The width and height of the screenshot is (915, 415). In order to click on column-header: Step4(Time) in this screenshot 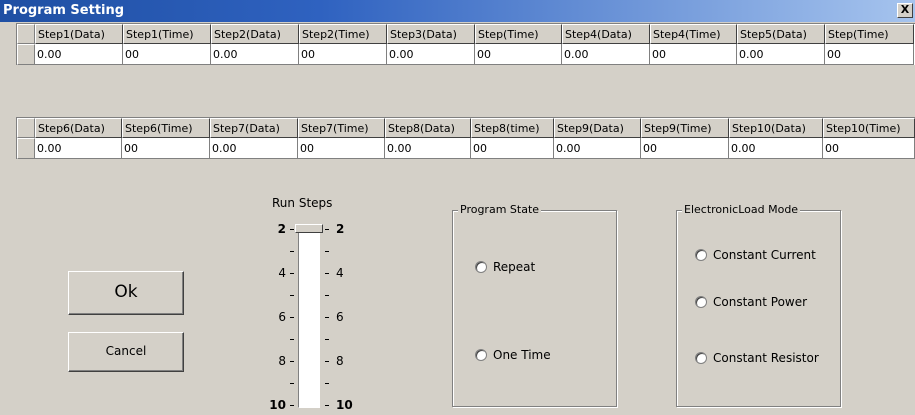, I will do `click(693, 34)`.